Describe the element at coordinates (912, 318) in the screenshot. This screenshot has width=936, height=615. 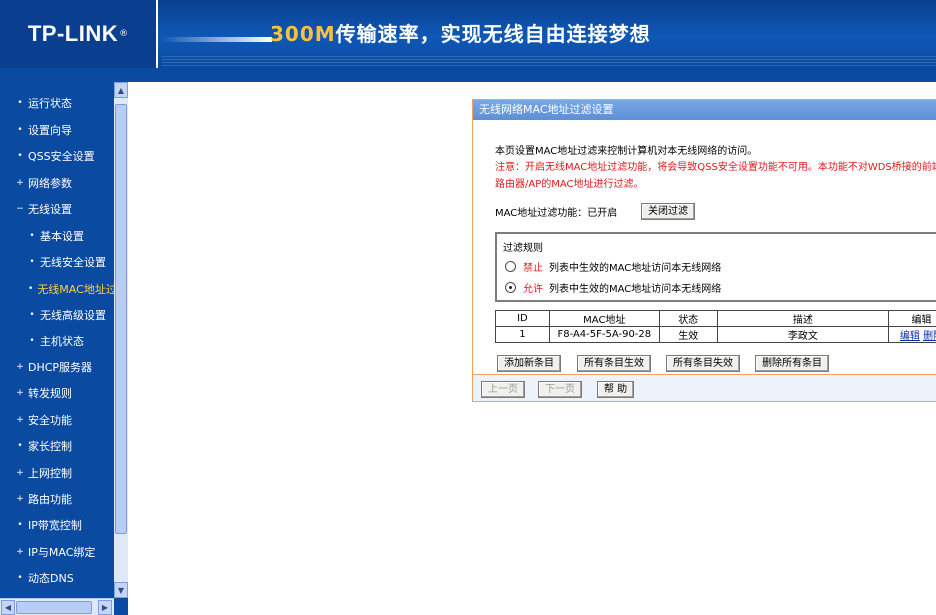
I see `col-header-edit: 编辑` at that location.